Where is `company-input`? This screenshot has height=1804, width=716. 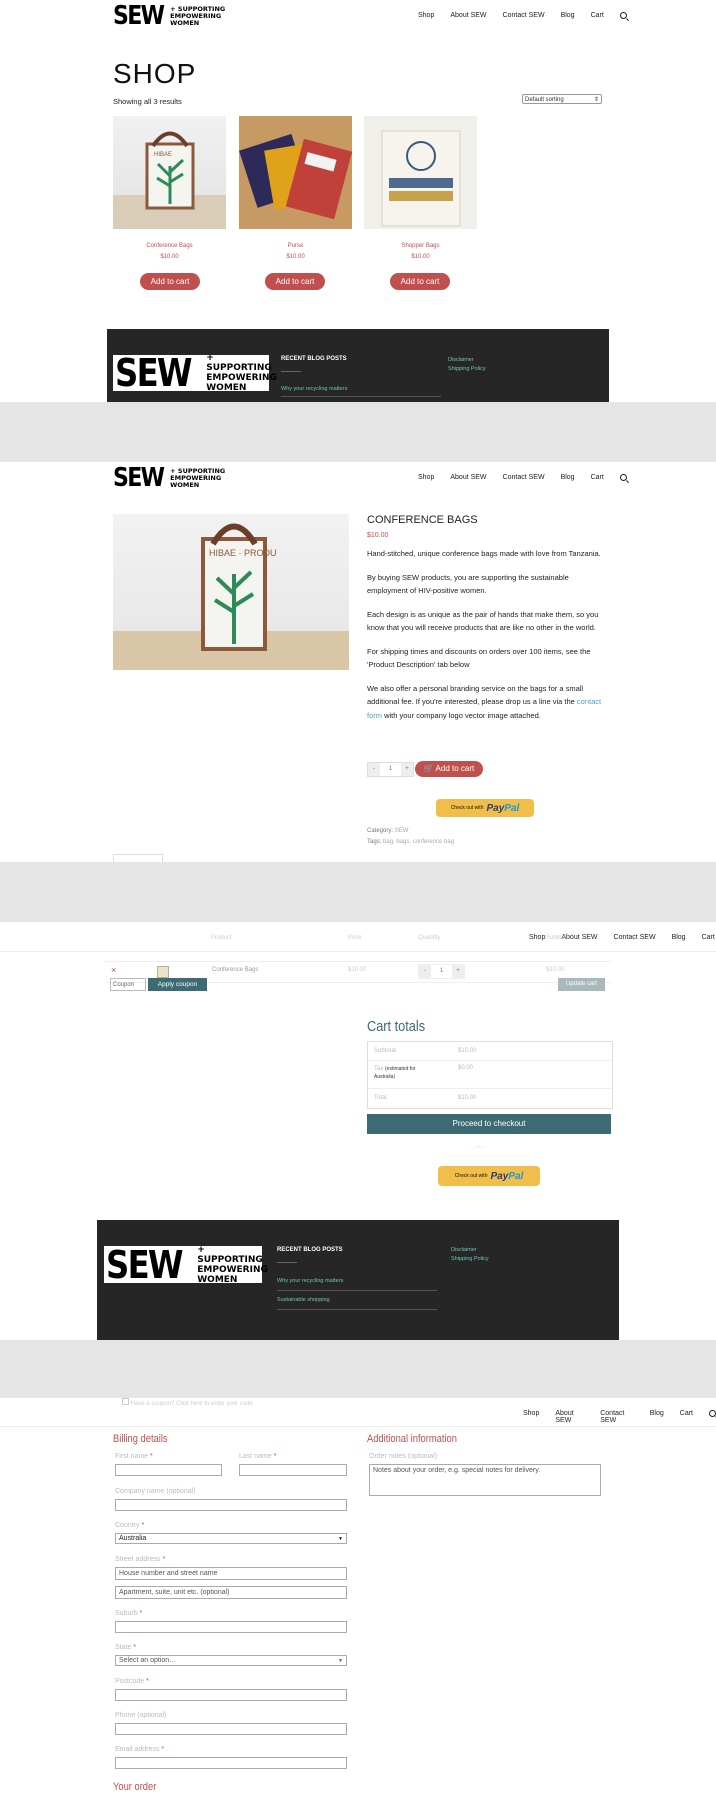
company-input is located at coordinates (231, 1505).